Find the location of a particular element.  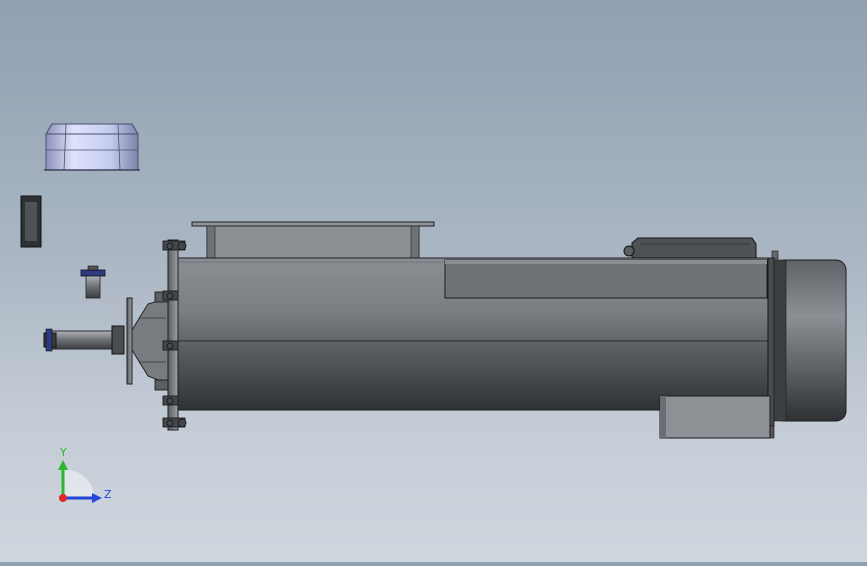

y-axis-label: Y is located at coordinates (63, 452).